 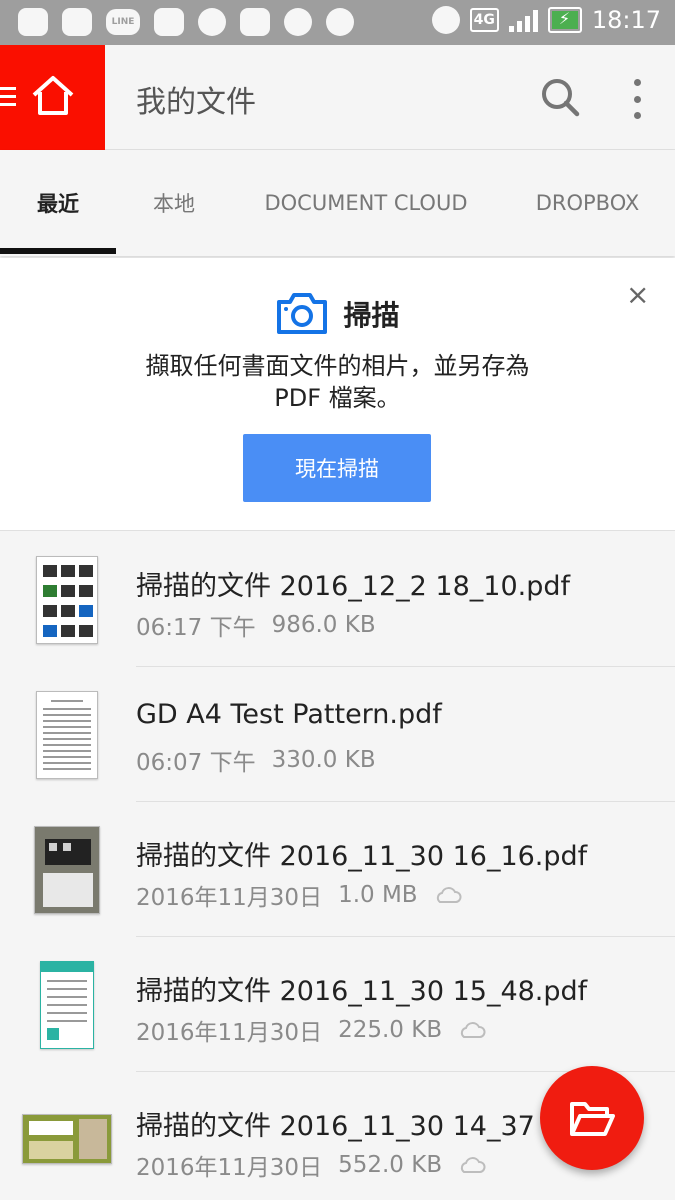 What do you see at coordinates (289, 714) in the screenshot?
I see `file-name: GD A4 Test Pattern.pdf` at bounding box center [289, 714].